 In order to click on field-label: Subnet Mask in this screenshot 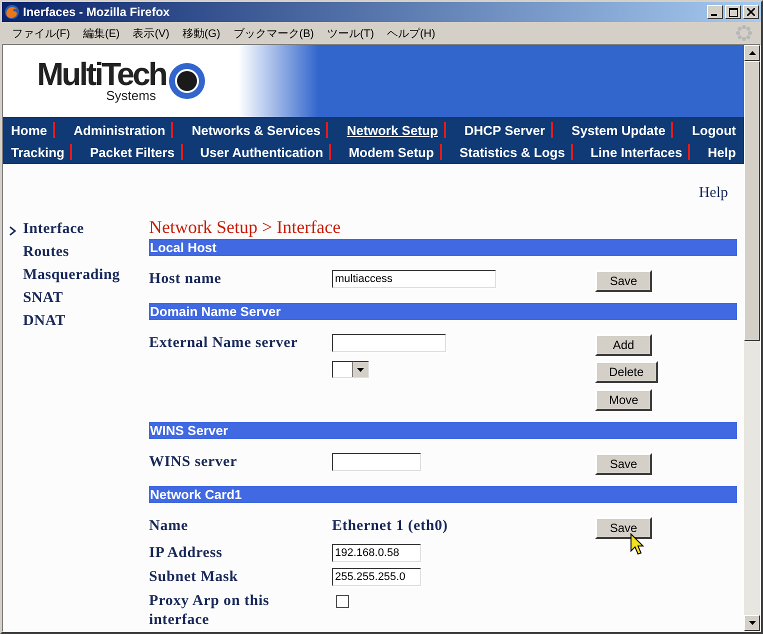, I will do `click(194, 577)`.